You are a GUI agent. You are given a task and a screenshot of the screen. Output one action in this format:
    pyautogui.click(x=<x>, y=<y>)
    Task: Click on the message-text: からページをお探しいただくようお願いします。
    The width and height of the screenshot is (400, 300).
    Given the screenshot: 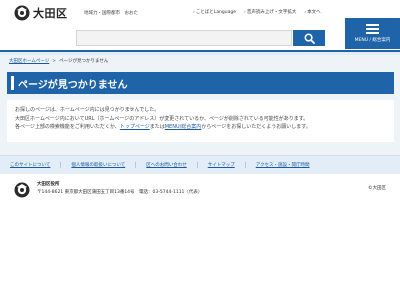 What is the action you would take?
    pyautogui.click(x=256, y=127)
    